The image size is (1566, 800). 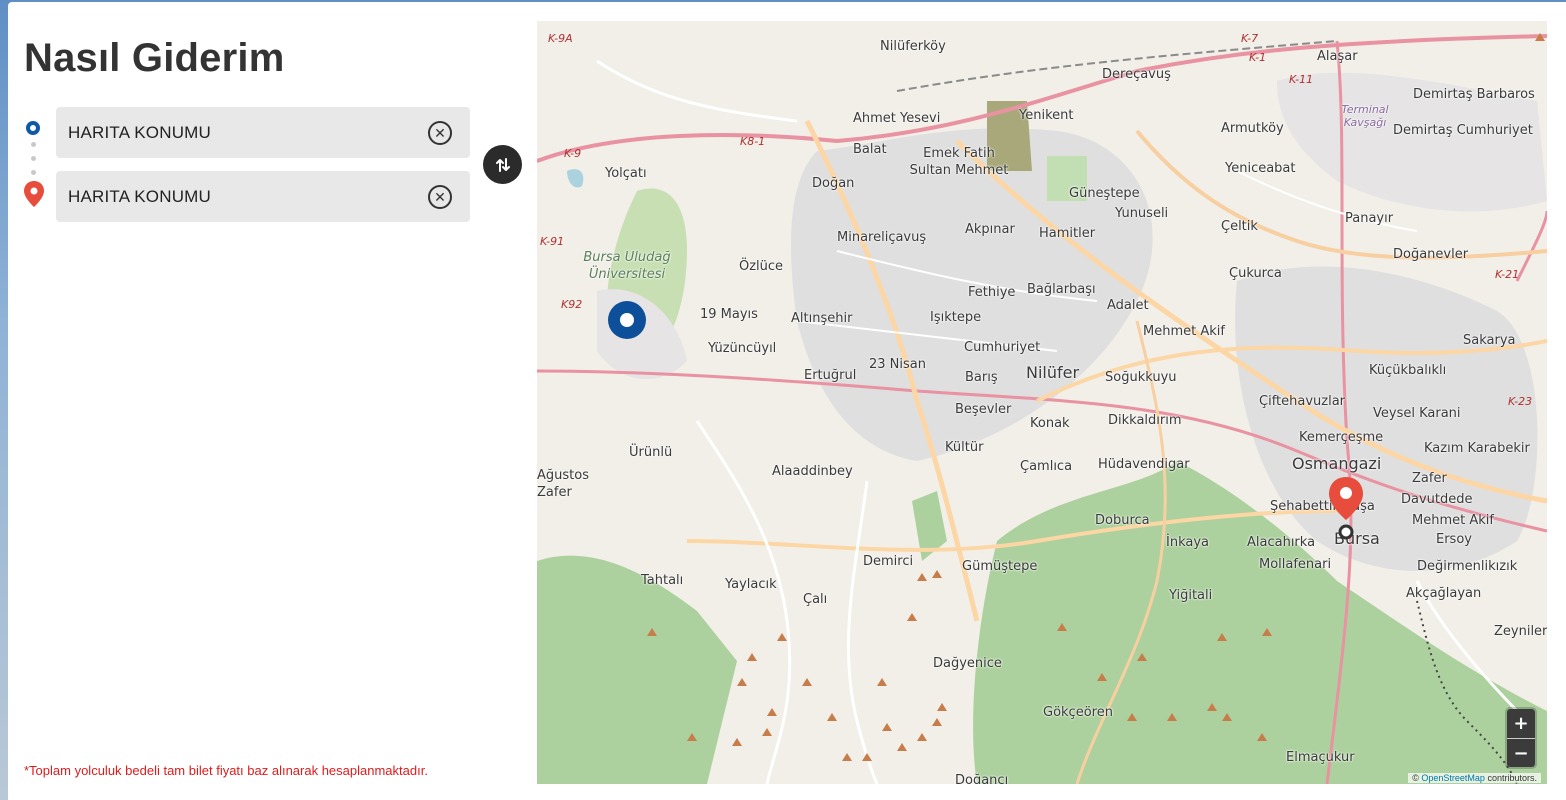 I want to click on clear-origin-button: ✕, so click(x=440, y=133).